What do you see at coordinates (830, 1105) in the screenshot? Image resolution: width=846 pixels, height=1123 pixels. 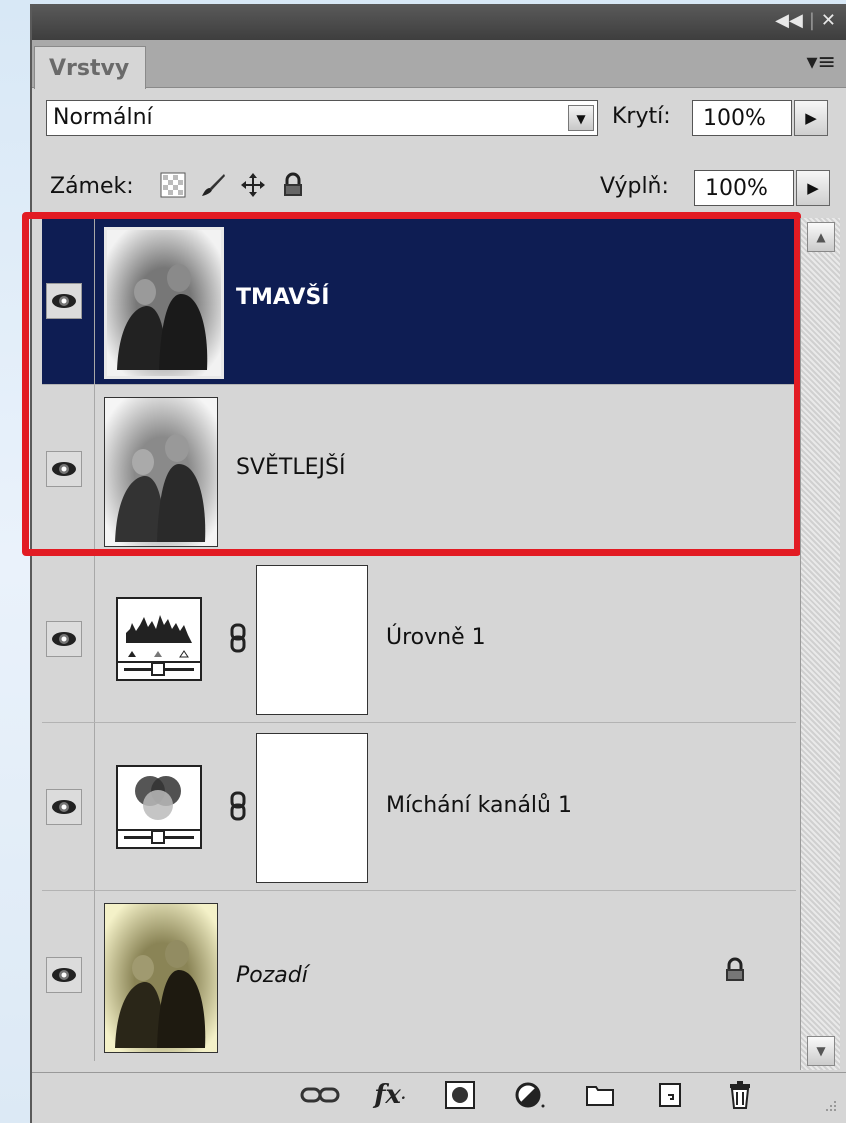 I see `resize-grip-icon` at bounding box center [830, 1105].